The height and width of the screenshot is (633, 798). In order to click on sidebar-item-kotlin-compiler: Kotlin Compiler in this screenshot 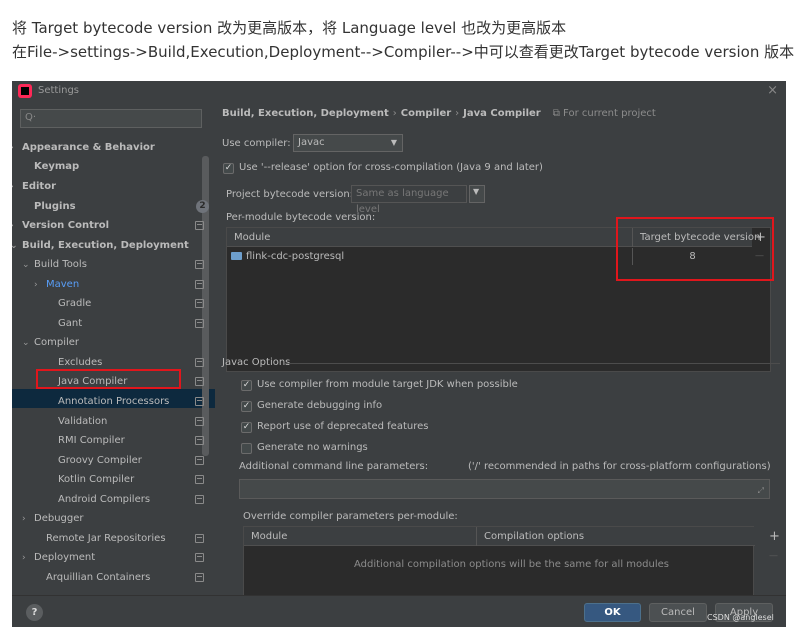, I will do `click(96, 479)`.